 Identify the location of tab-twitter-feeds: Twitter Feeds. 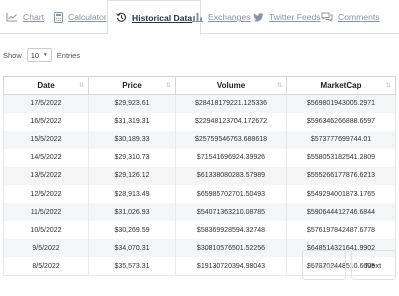
(287, 17).